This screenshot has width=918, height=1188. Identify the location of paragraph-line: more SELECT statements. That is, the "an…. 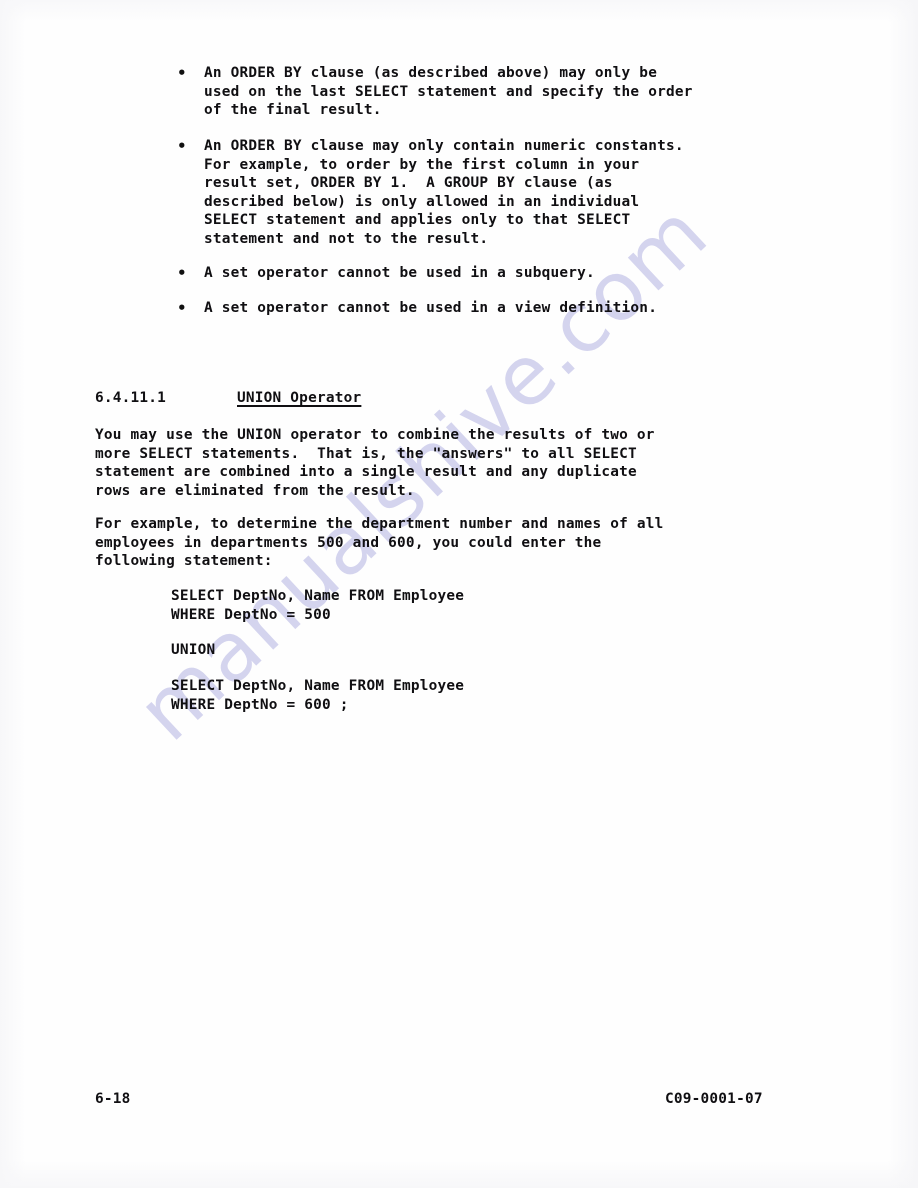
(366, 453).